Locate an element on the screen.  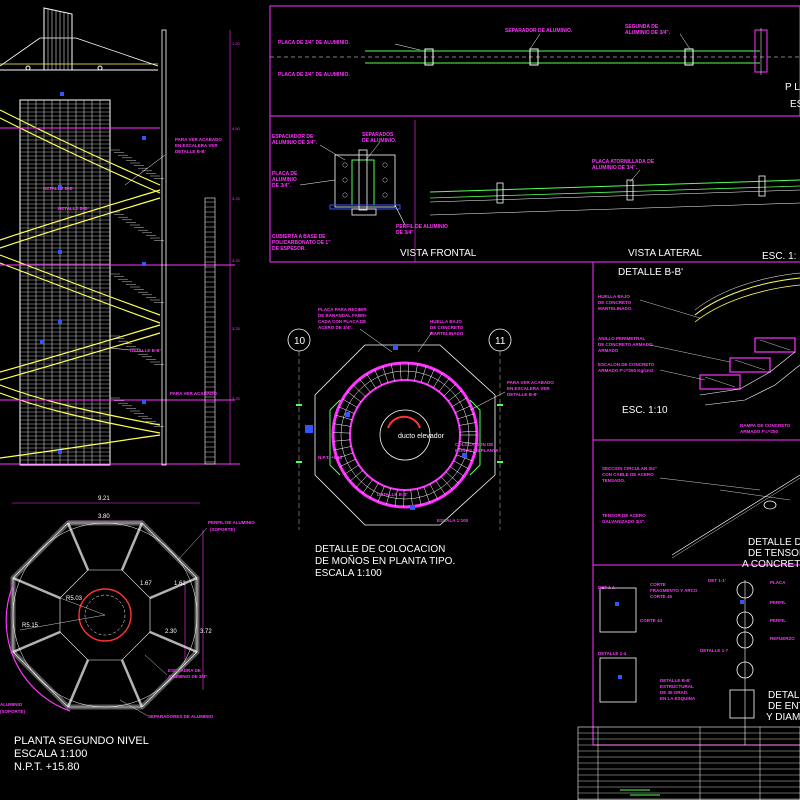
rp-rampa: RAMPA DE CONCRETO is located at coordinates (765, 425).